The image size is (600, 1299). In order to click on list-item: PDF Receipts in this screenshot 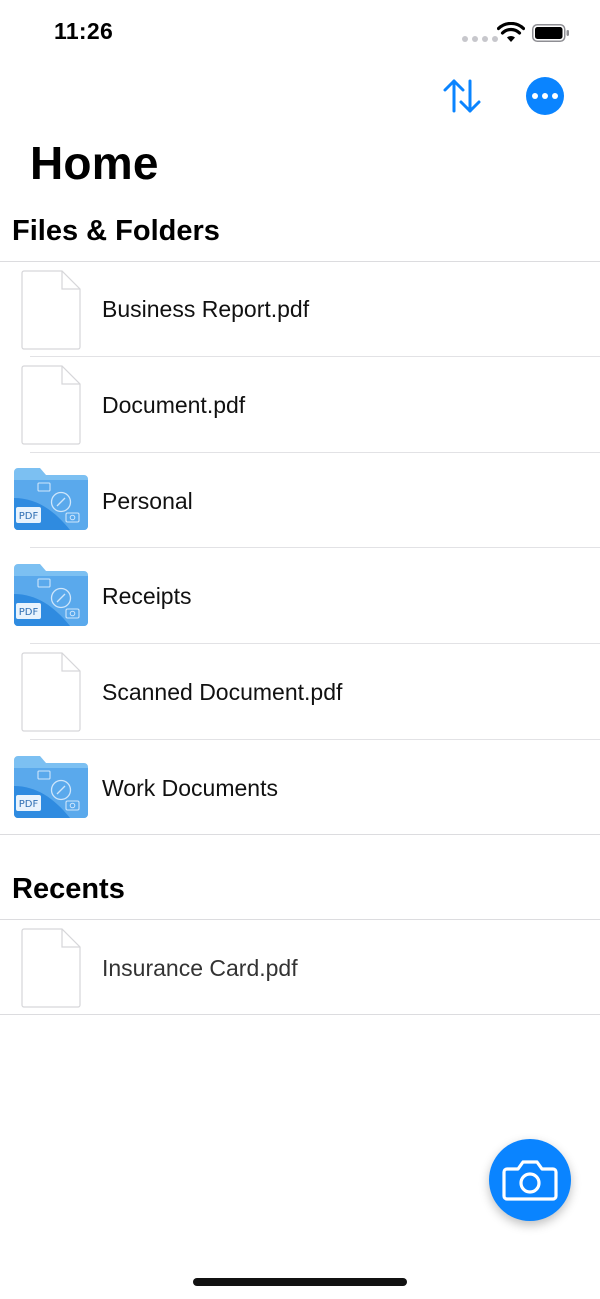, I will do `click(300, 596)`.